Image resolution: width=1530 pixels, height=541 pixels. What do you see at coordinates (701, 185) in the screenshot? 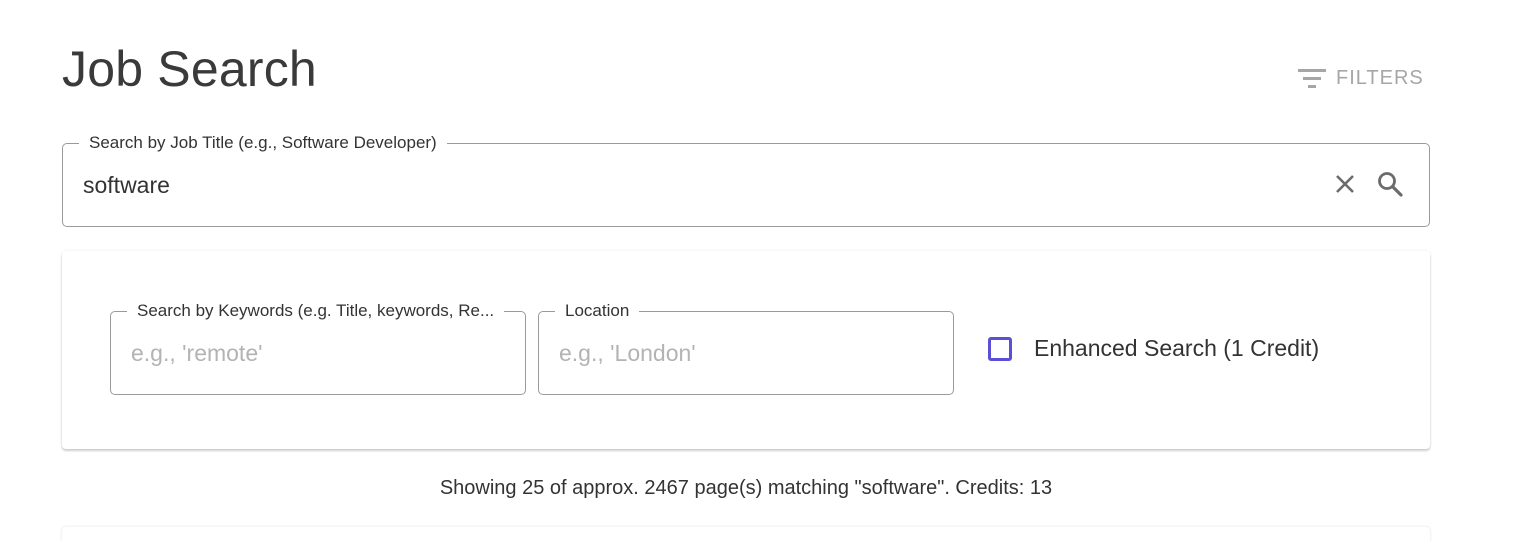
I see `job-title-search-input` at bounding box center [701, 185].